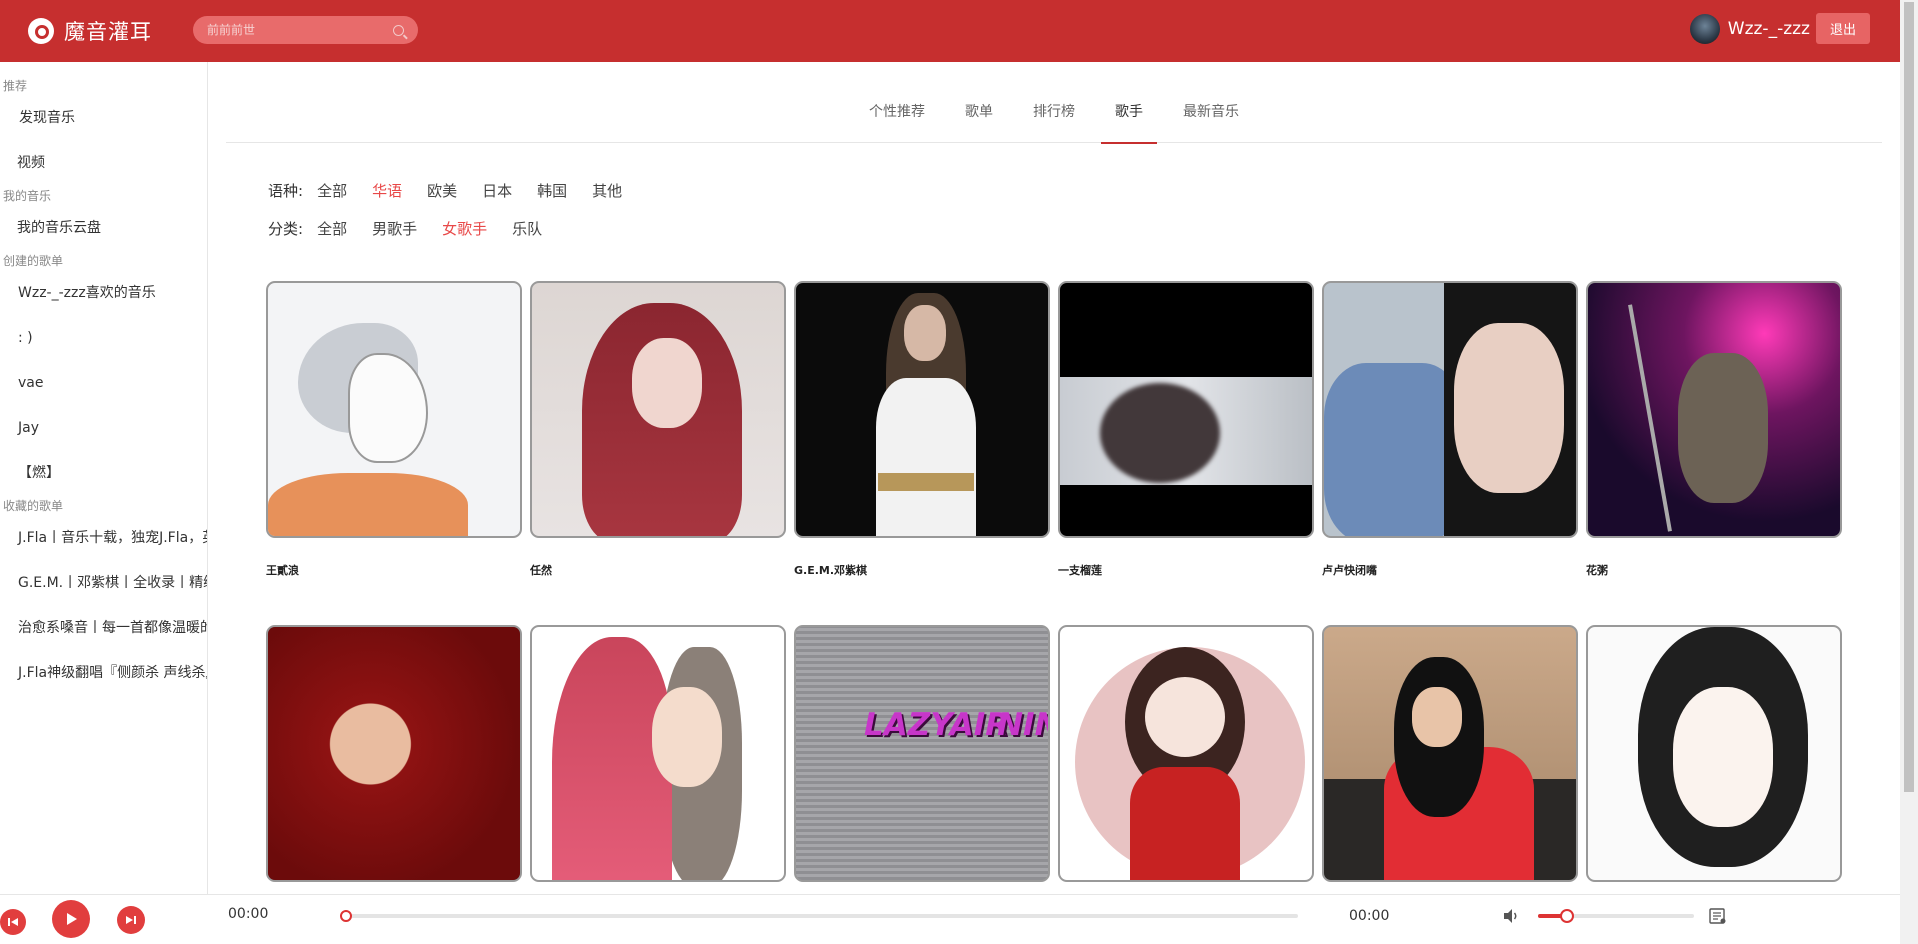 The height and width of the screenshot is (944, 1918). What do you see at coordinates (15, 86) in the screenshot?
I see `sidebar-group-title: 推荐` at bounding box center [15, 86].